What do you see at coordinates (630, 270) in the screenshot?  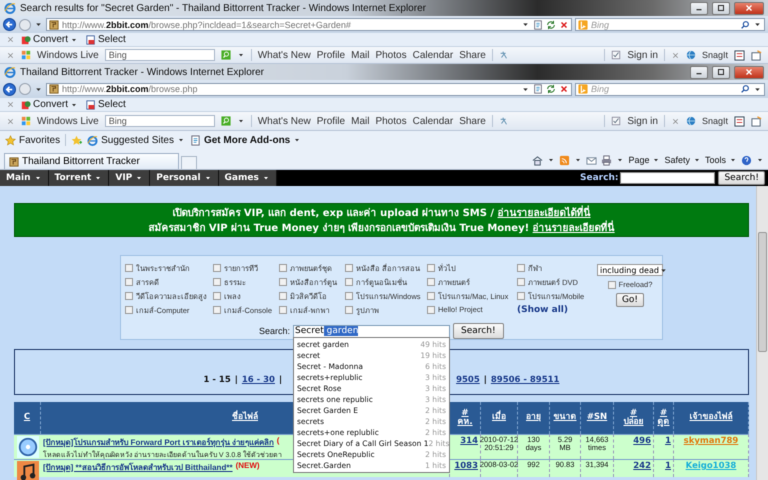 I see `filter-dropdown: including dead` at bounding box center [630, 270].